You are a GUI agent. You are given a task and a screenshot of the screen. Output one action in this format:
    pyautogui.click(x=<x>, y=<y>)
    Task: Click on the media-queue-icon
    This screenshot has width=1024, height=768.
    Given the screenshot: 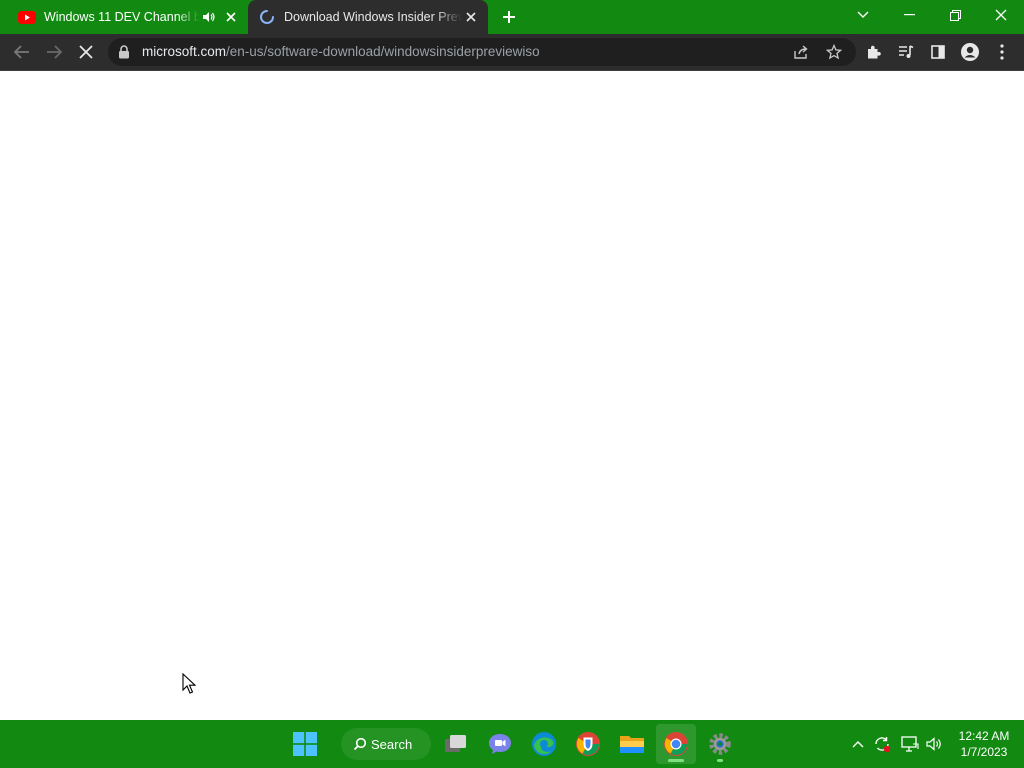 What is the action you would take?
    pyautogui.click(x=906, y=51)
    